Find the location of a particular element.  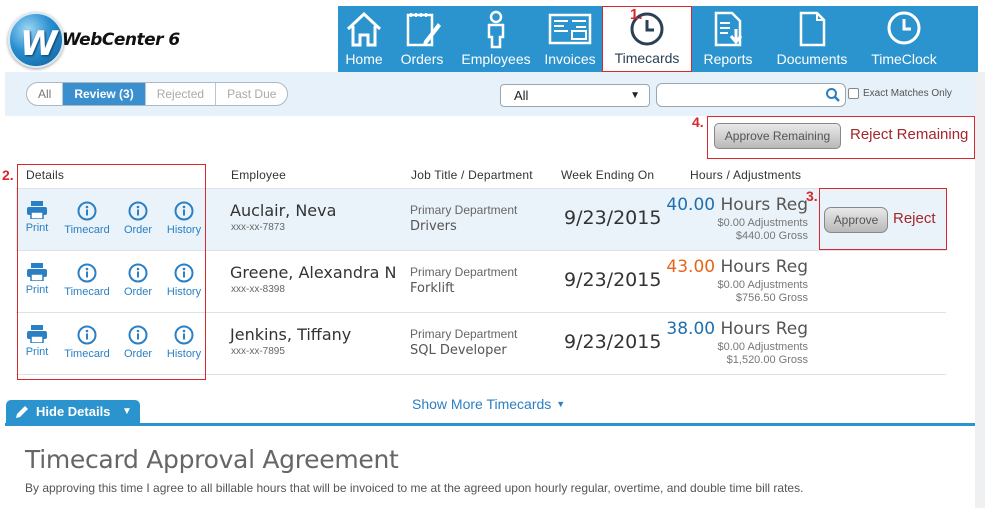

nav-reports: Reports is located at coordinates (728, 39).